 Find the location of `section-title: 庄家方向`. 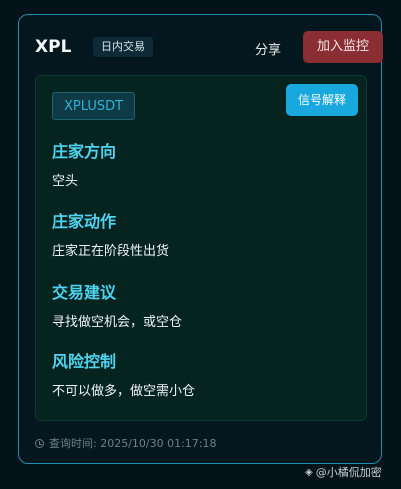

section-title: 庄家方向 is located at coordinates (84, 151).